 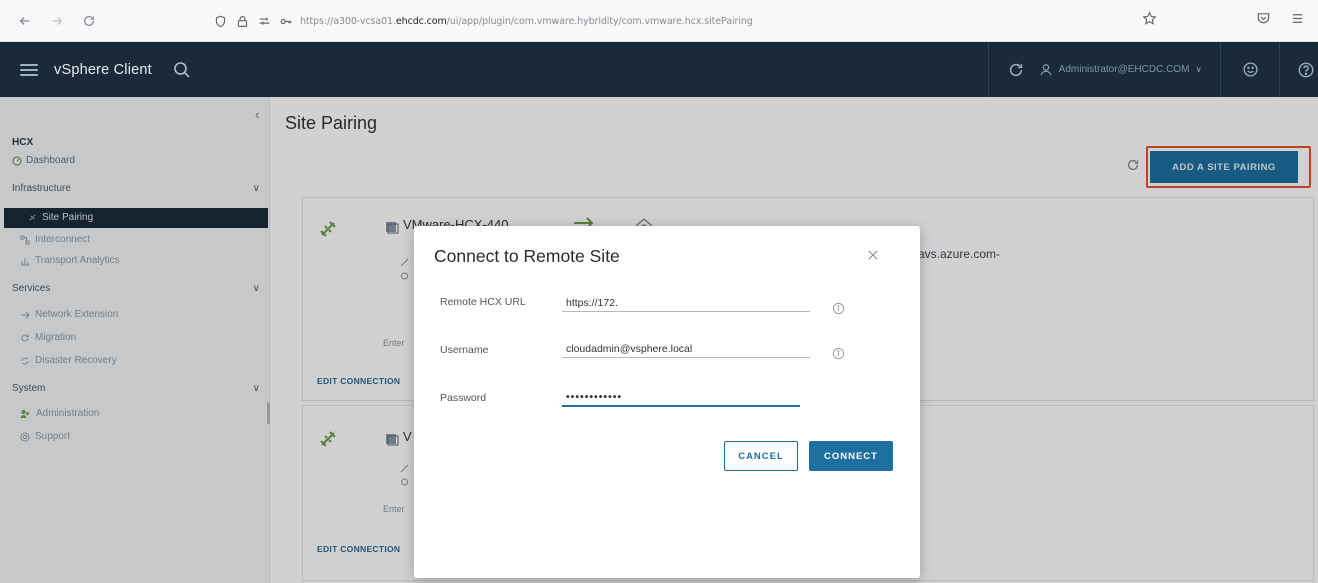 I want to click on username-label: Username, so click(x=464, y=350).